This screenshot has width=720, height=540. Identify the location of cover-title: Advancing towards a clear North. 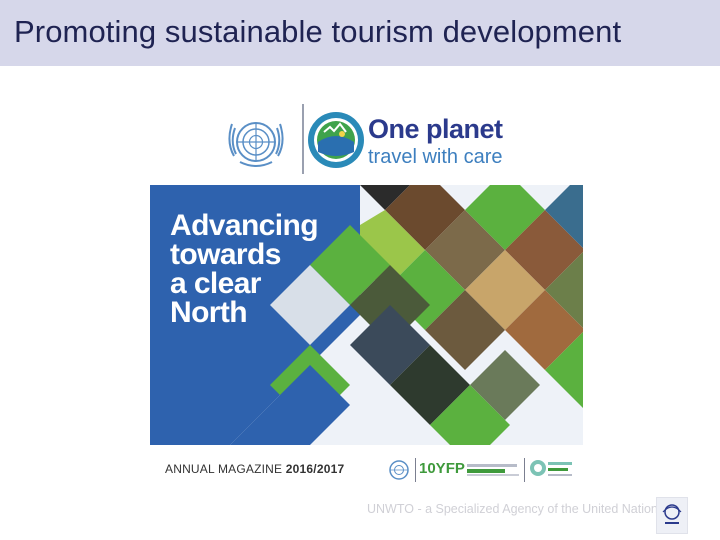
(265, 269).